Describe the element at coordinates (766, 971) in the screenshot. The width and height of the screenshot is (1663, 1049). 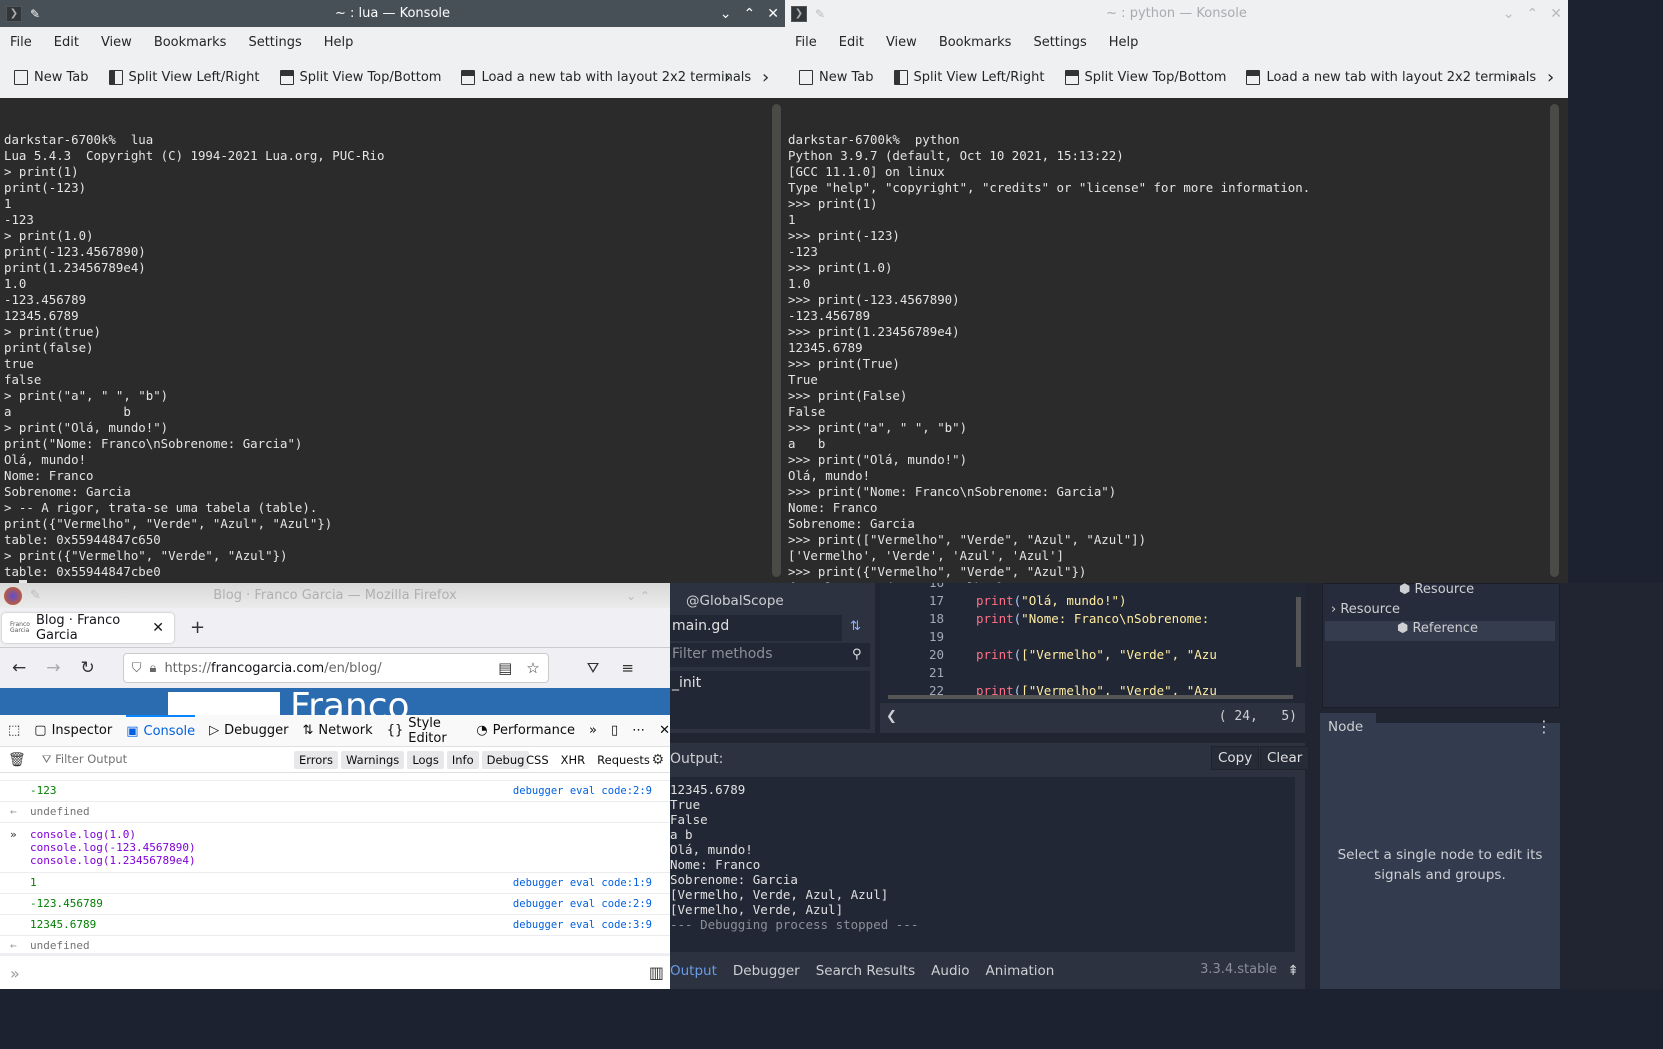
I see `bottom-tab-debugger: Debugger` at that location.